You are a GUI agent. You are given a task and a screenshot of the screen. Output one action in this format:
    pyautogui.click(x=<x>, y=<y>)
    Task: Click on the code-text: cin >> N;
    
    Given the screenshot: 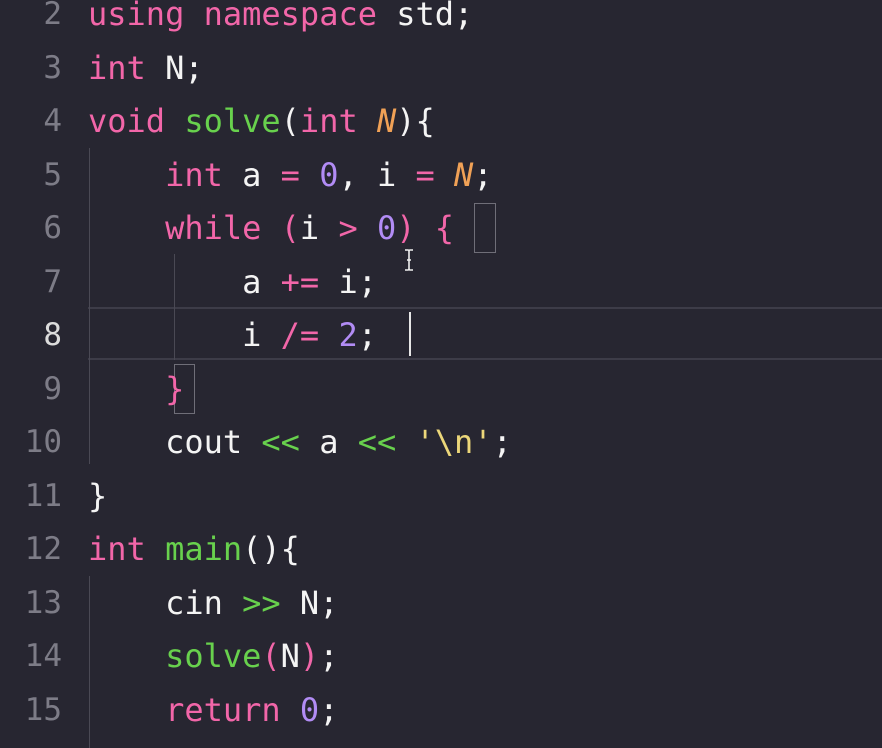 What is the action you would take?
    pyautogui.click(x=213, y=603)
    